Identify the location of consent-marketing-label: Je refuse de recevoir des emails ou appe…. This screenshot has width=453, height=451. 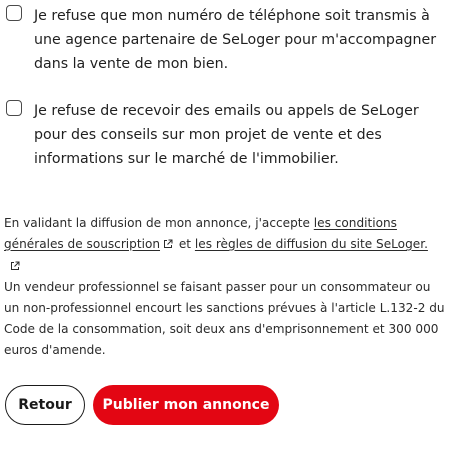
(226, 135).